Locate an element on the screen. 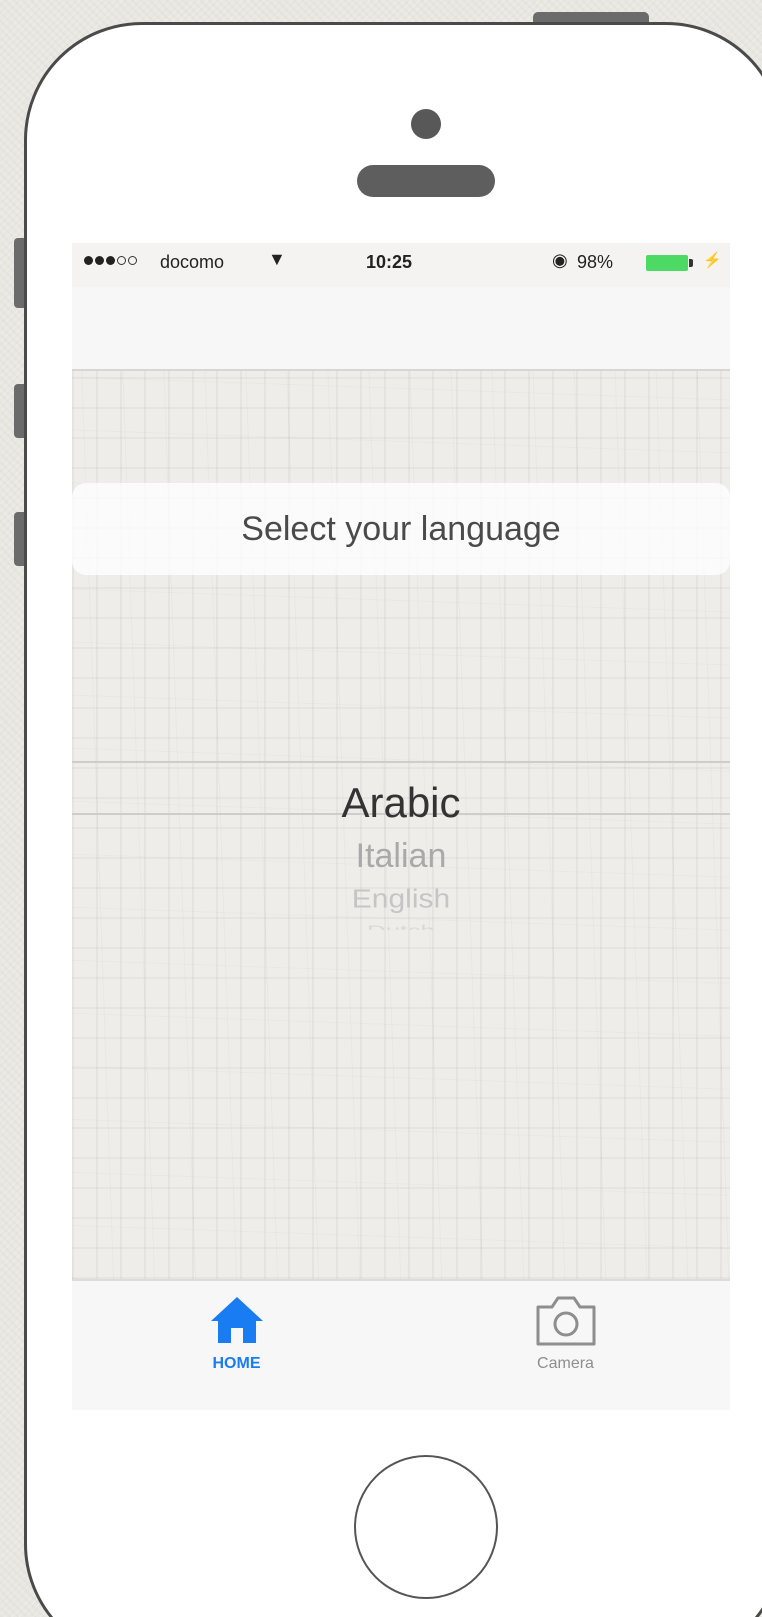 This screenshot has width=762, height=1617. language-prompt: Select your language is located at coordinates (401, 529).